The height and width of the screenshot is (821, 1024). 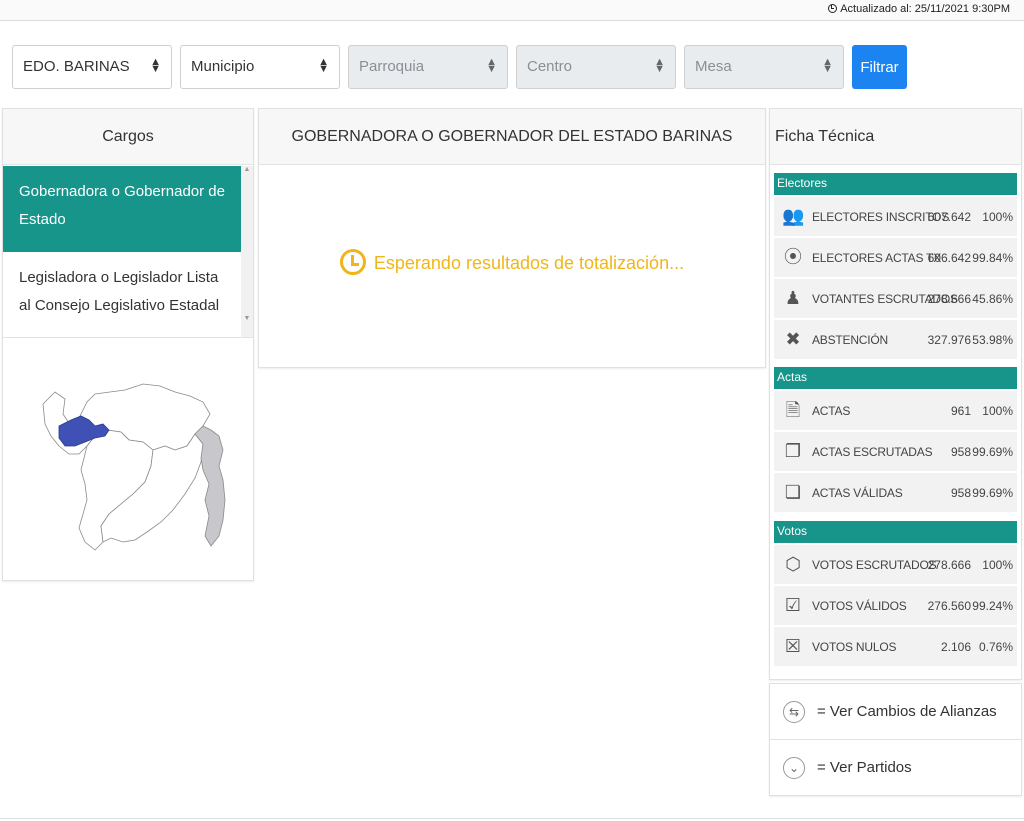 What do you see at coordinates (512, 818) in the screenshot?
I see `bottom-divider` at bounding box center [512, 818].